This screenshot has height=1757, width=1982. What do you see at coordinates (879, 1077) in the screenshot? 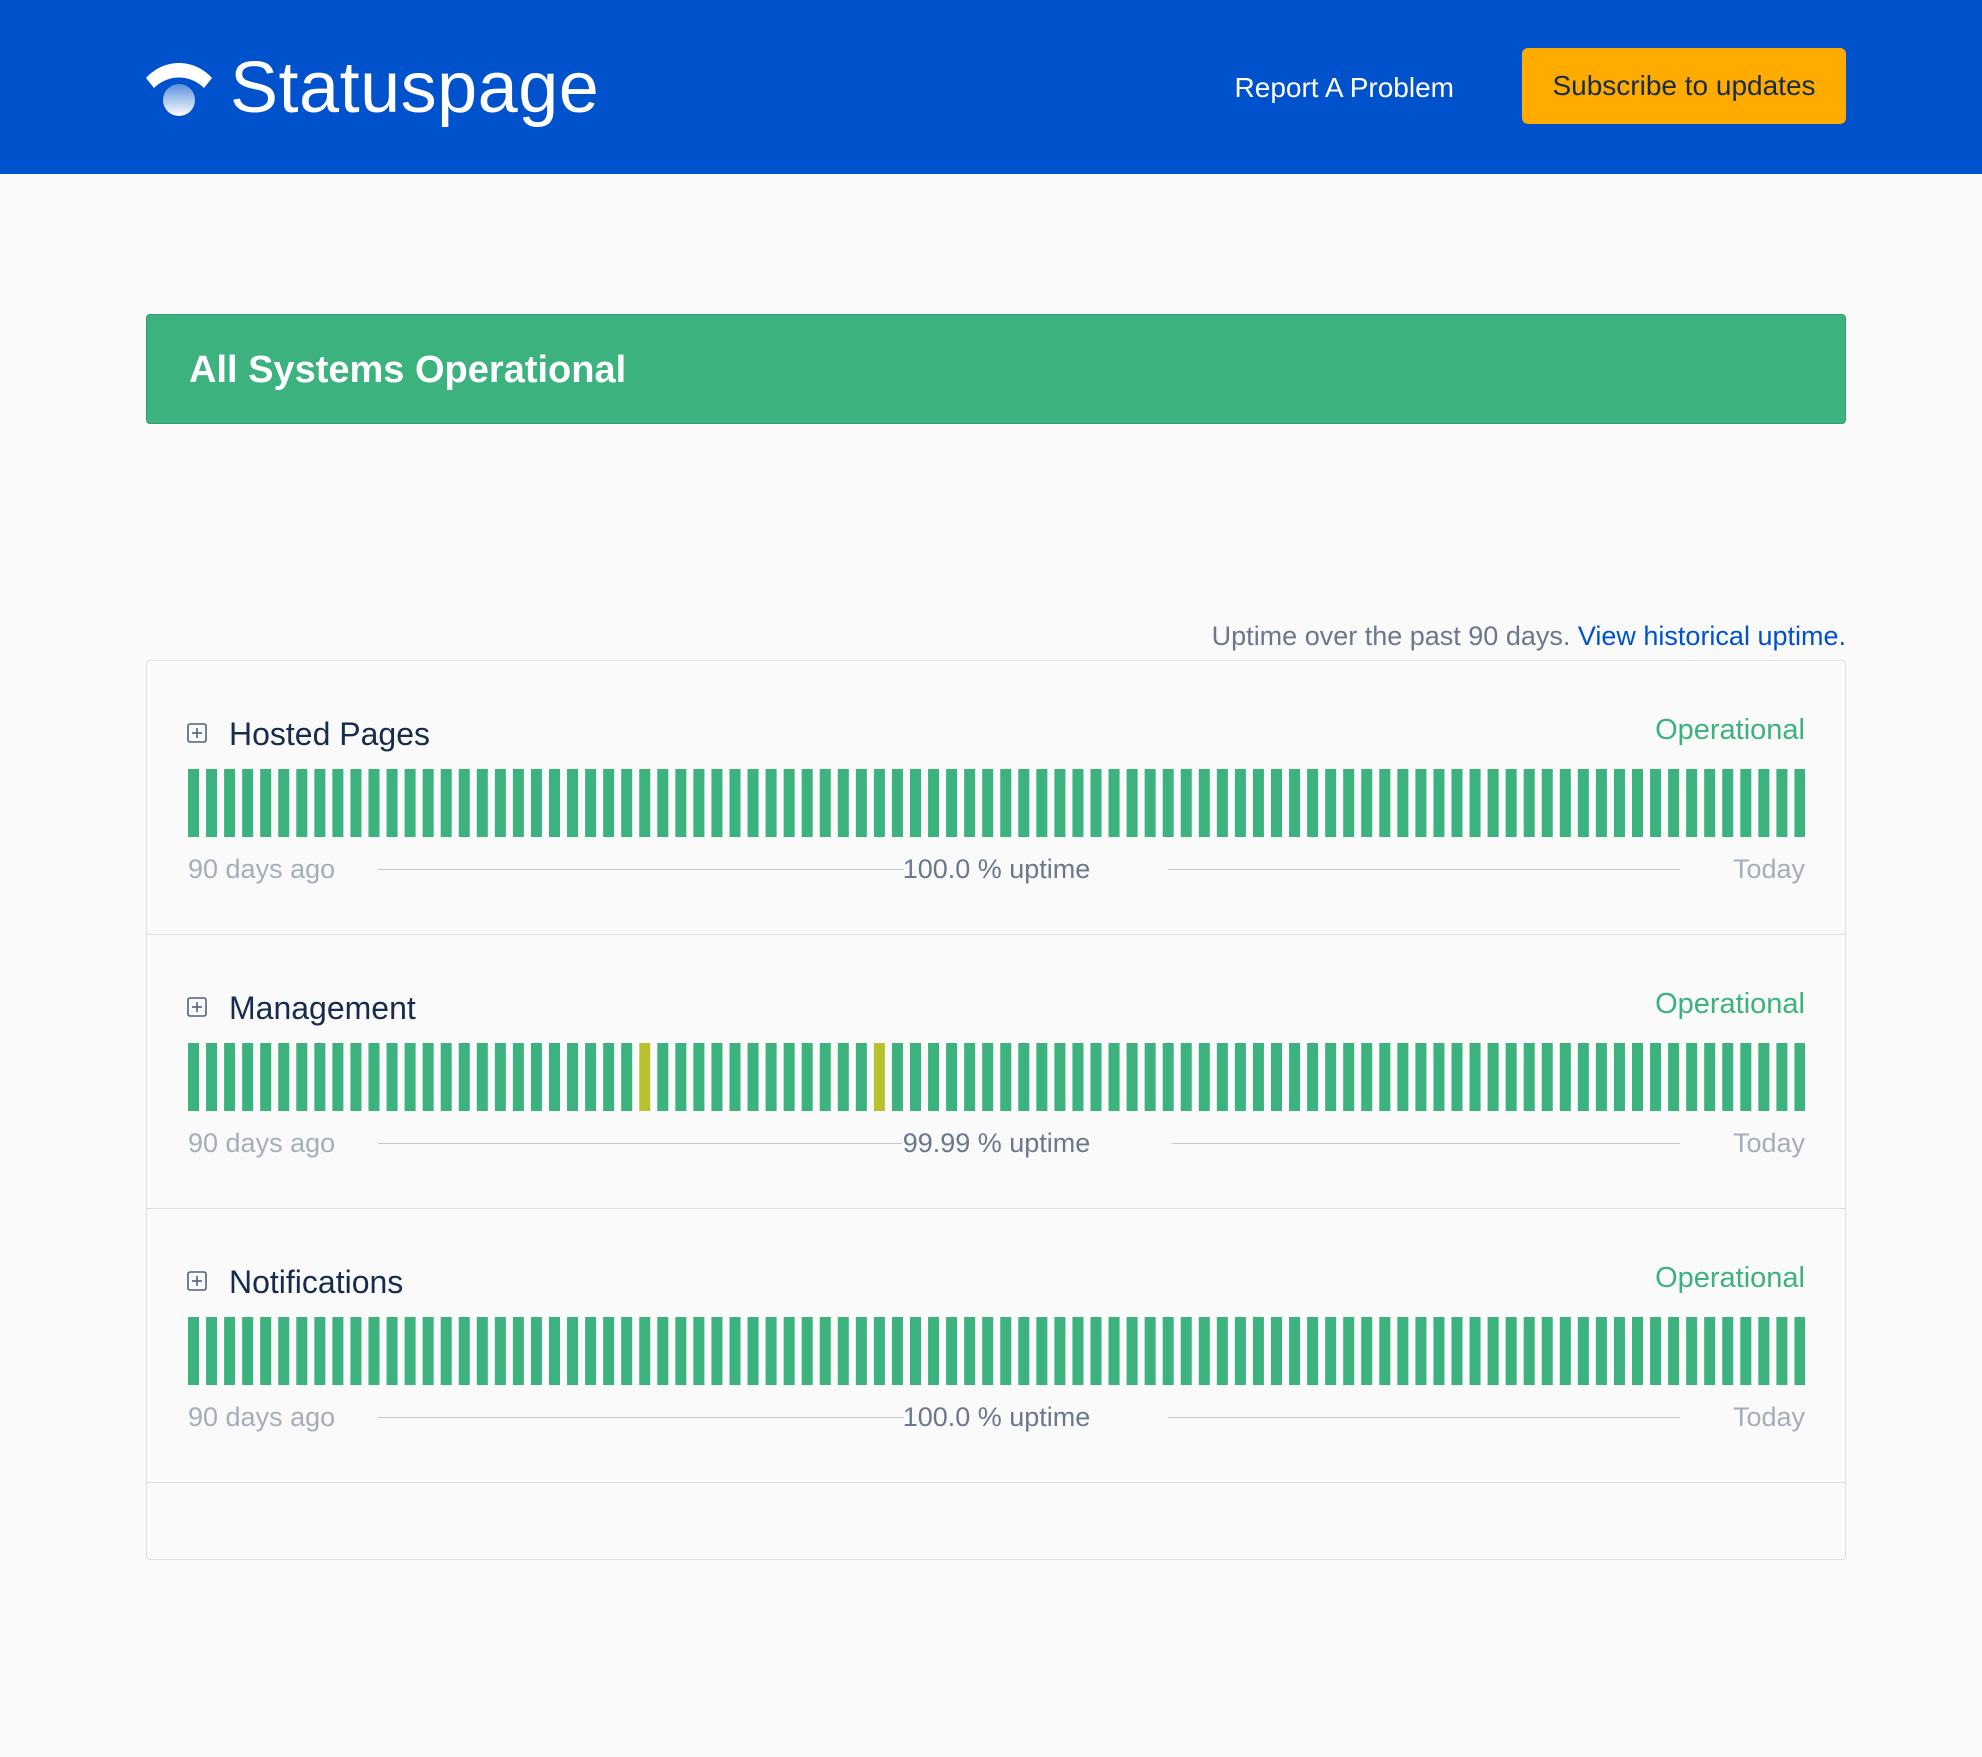
I see `uptime-day-bar-degraded` at bounding box center [879, 1077].